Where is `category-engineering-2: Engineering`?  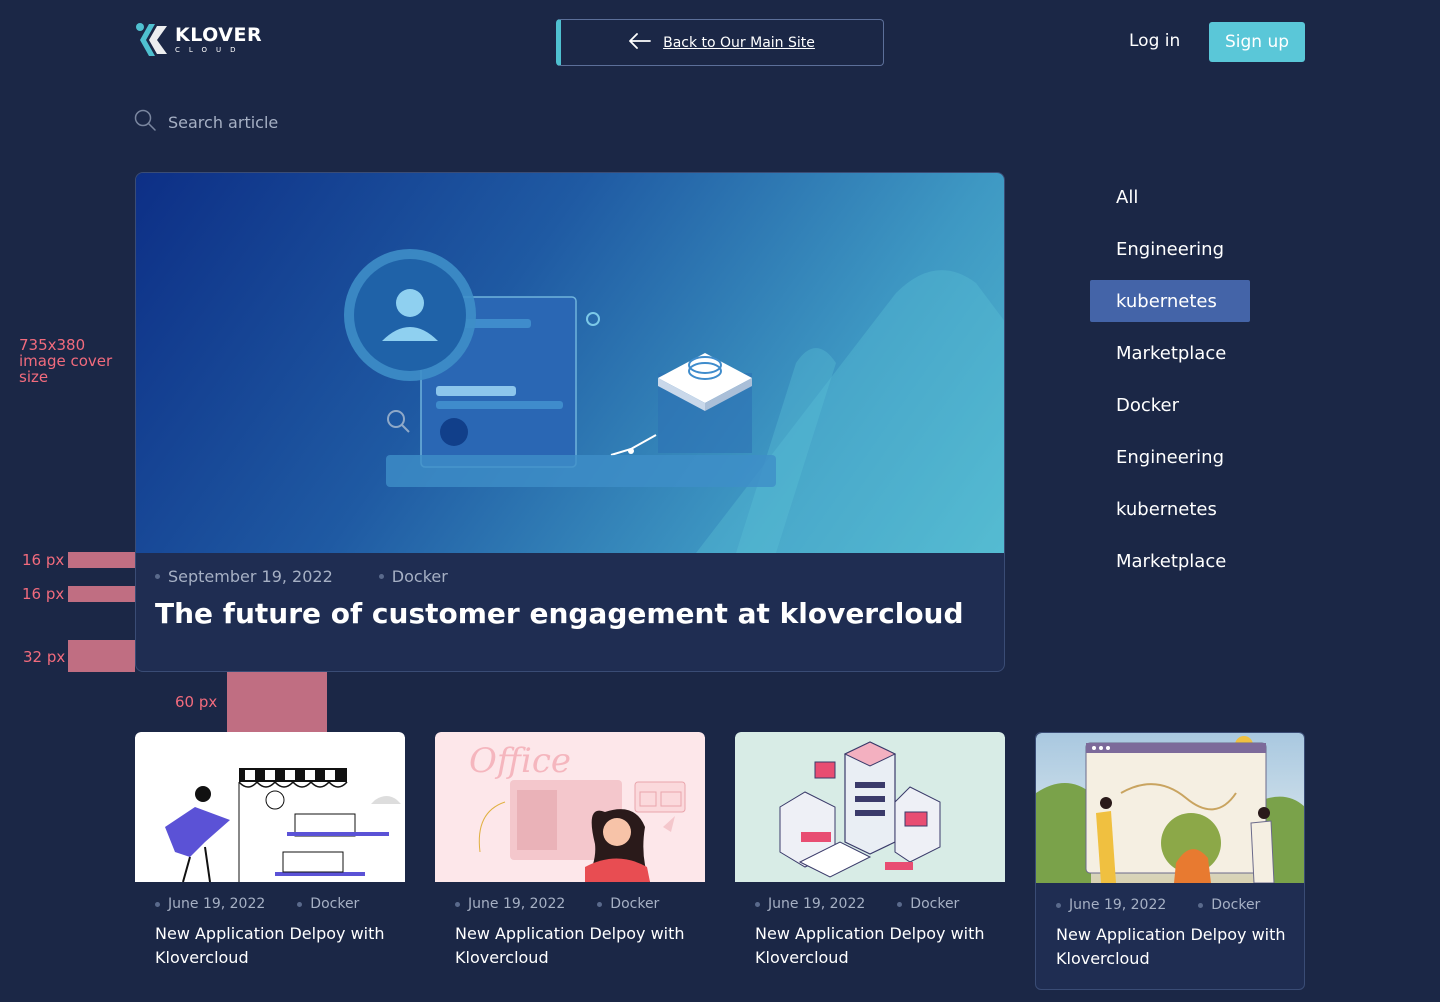
category-engineering-2: Engineering is located at coordinates (1170, 457).